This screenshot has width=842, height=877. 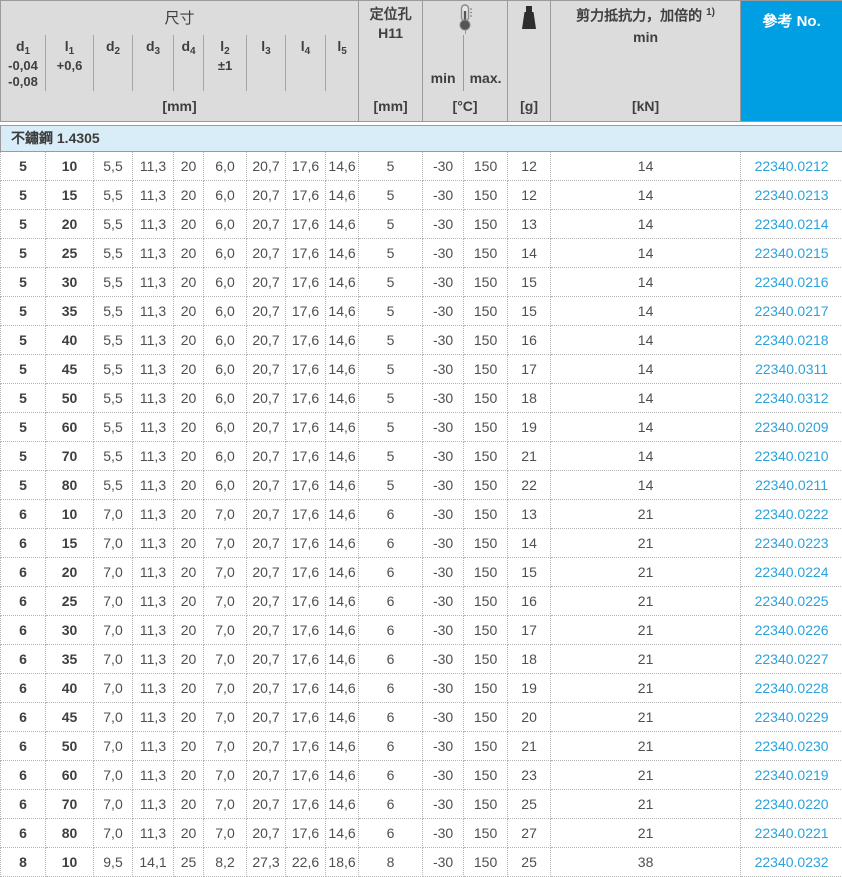 What do you see at coordinates (792, 514) in the screenshot?
I see `ref-link: 22340.0222` at bounding box center [792, 514].